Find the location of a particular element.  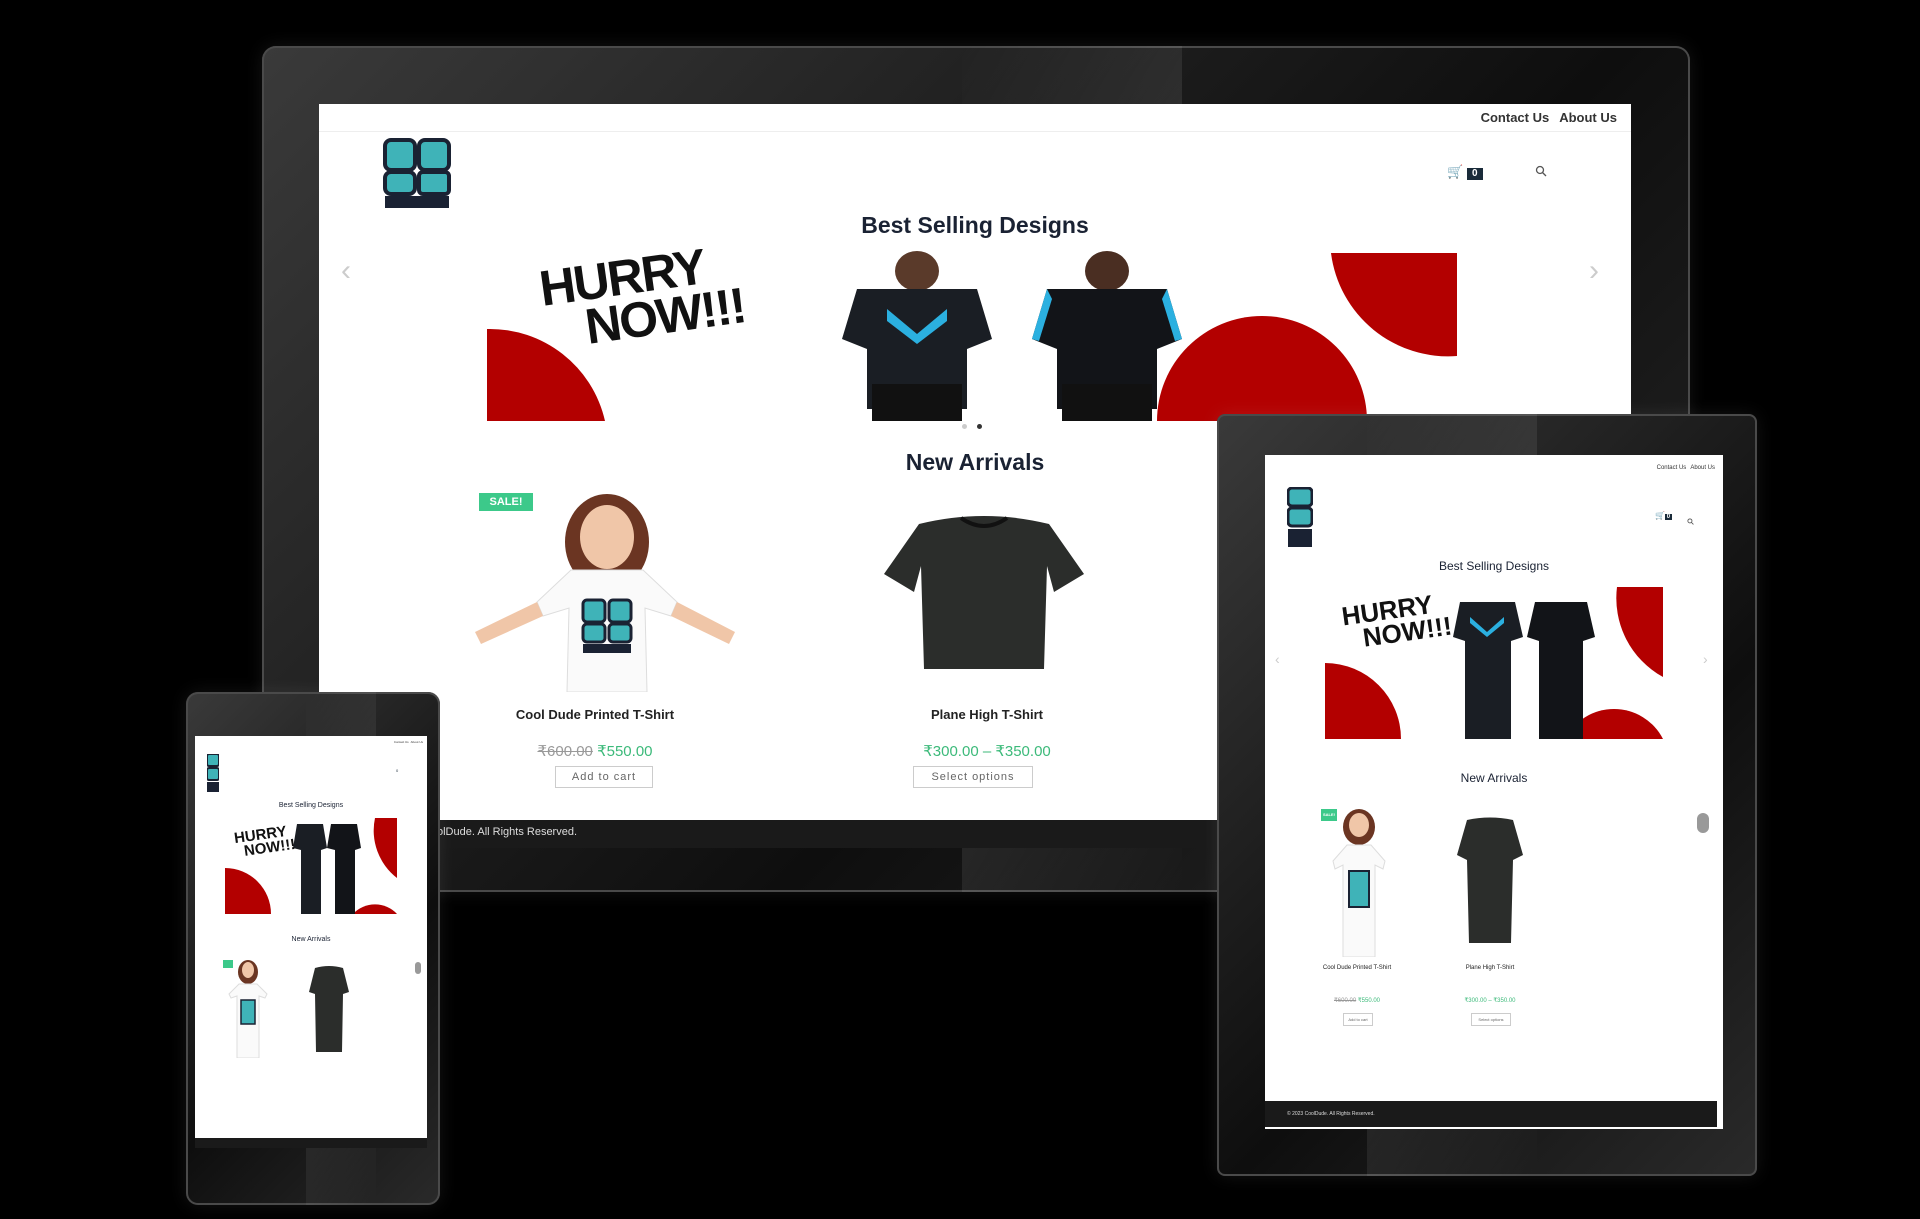

footer-copyright: olDude. All Rights Reserved. is located at coordinates (507, 832).